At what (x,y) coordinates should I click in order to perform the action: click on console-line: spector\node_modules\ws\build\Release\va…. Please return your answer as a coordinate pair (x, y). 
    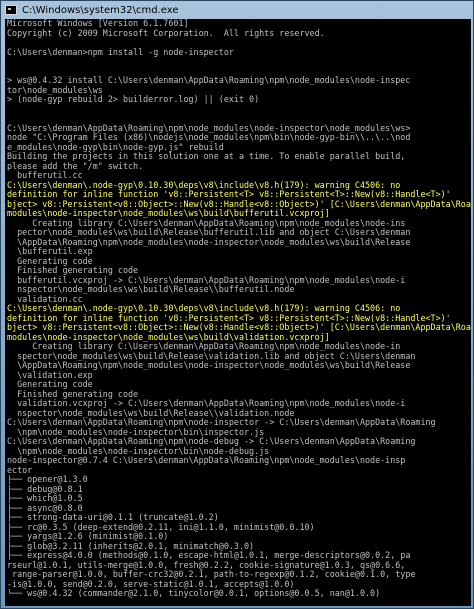
    Looking at the image, I should click on (211, 356).